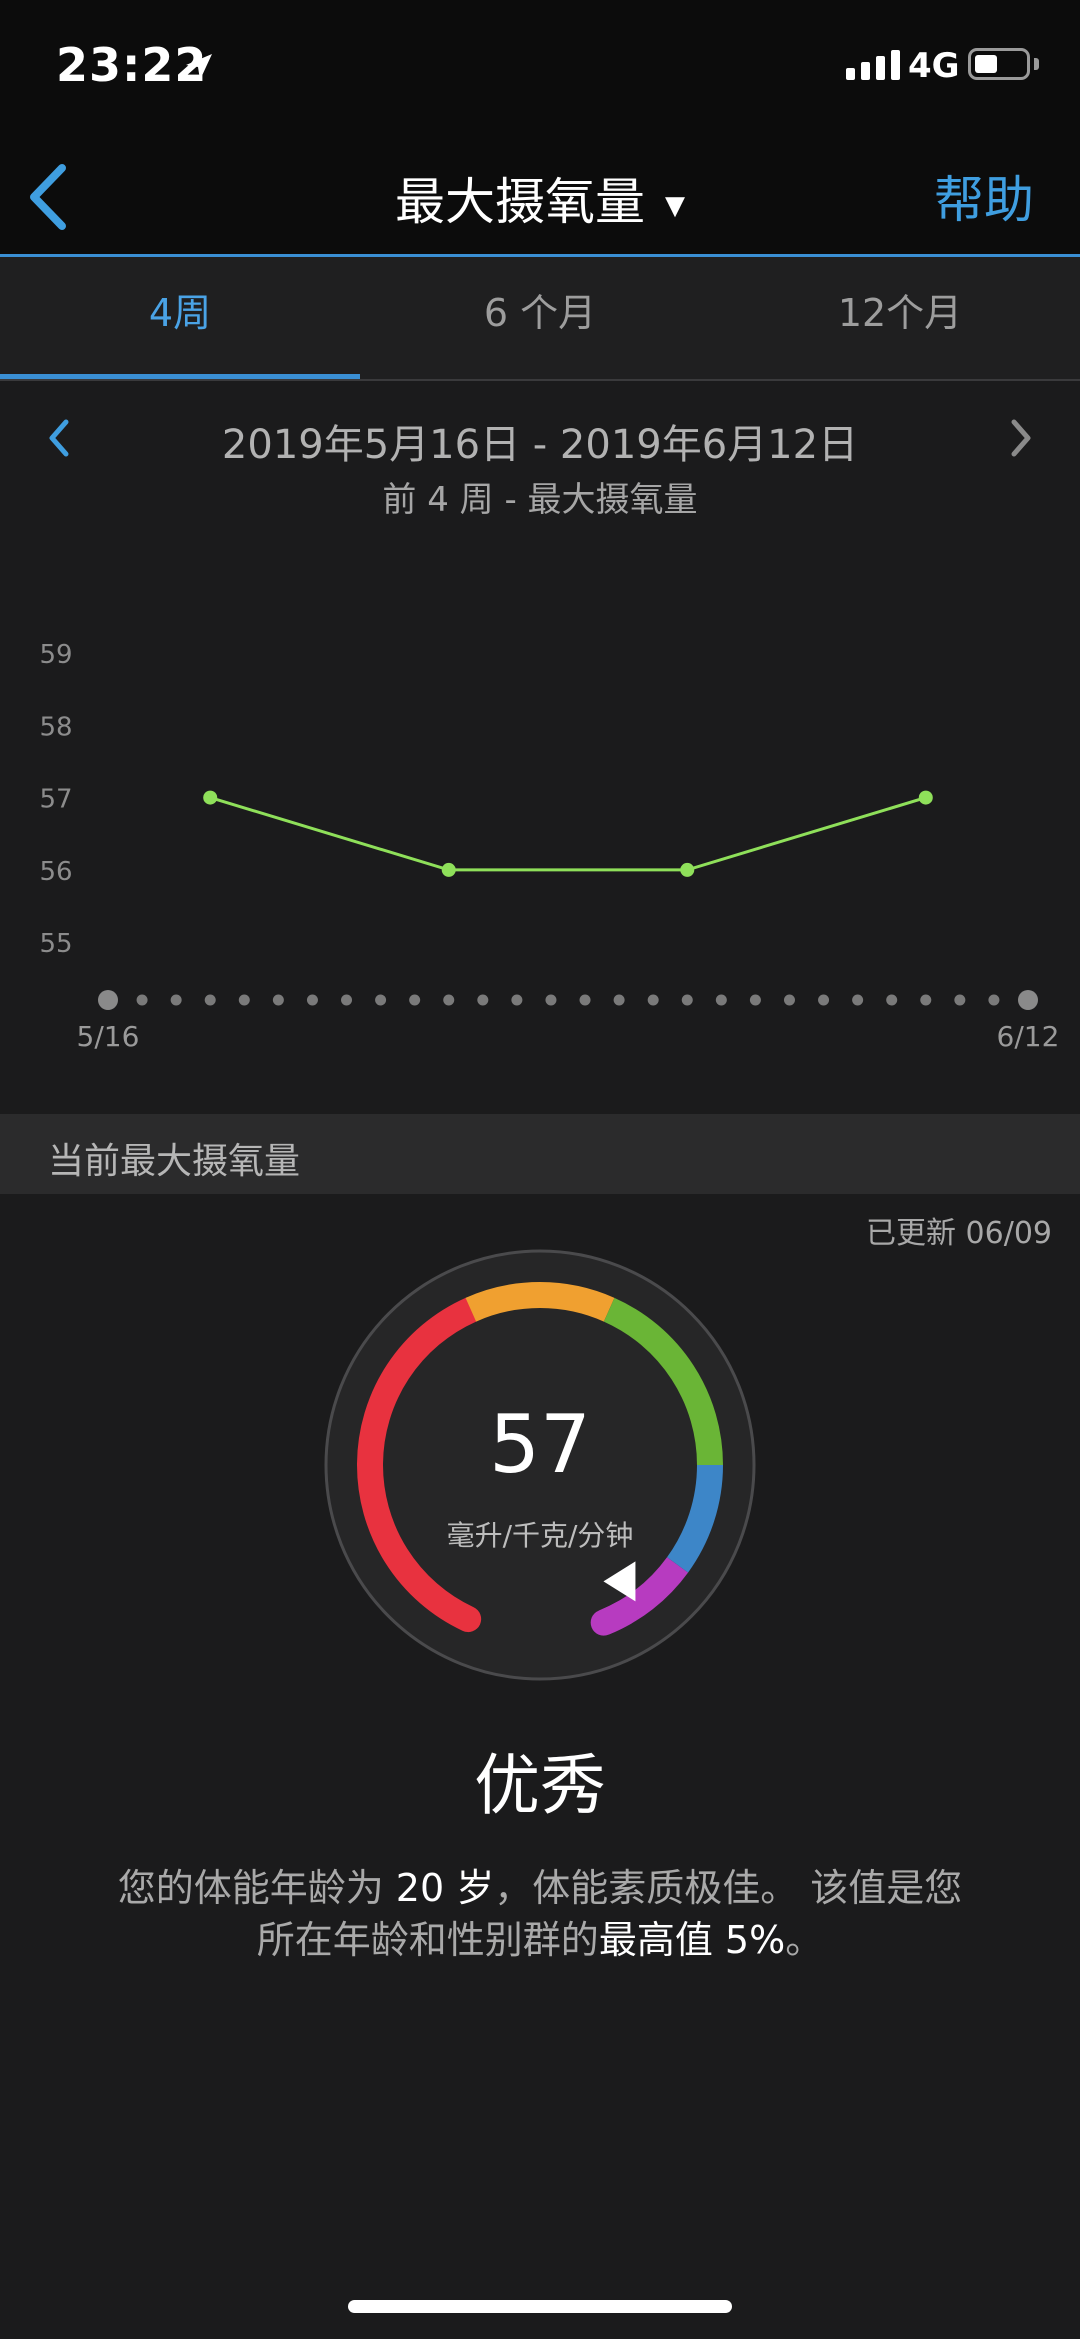  Describe the element at coordinates (999, 64) in the screenshot. I see `battery-icon` at that location.